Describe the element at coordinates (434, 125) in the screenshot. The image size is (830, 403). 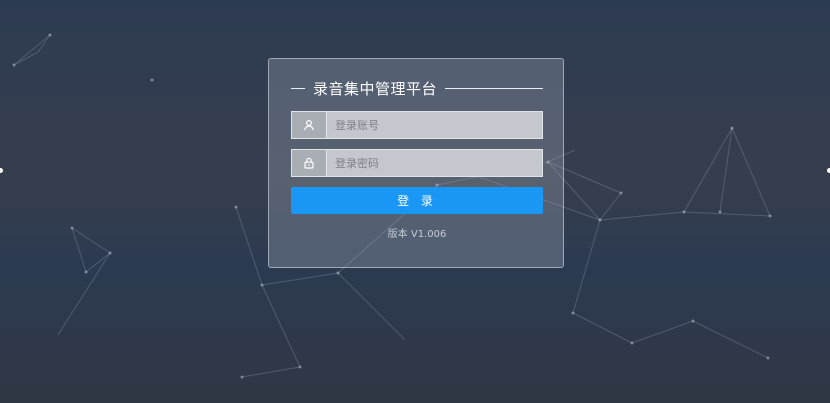
I see `username-input` at that location.